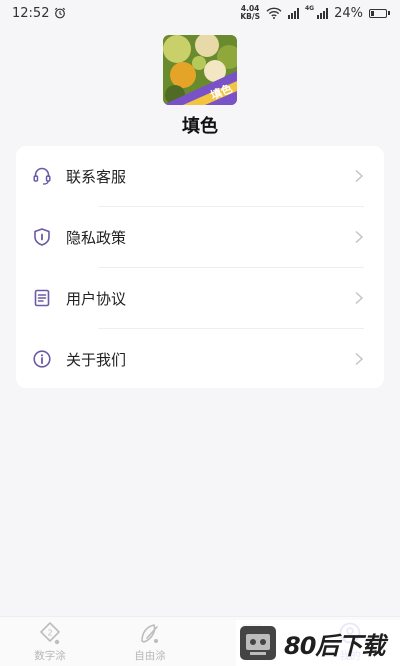 This screenshot has height=666, width=400. What do you see at coordinates (96, 359) in the screenshot?
I see `menu-item-label: 关于我们` at bounding box center [96, 359].